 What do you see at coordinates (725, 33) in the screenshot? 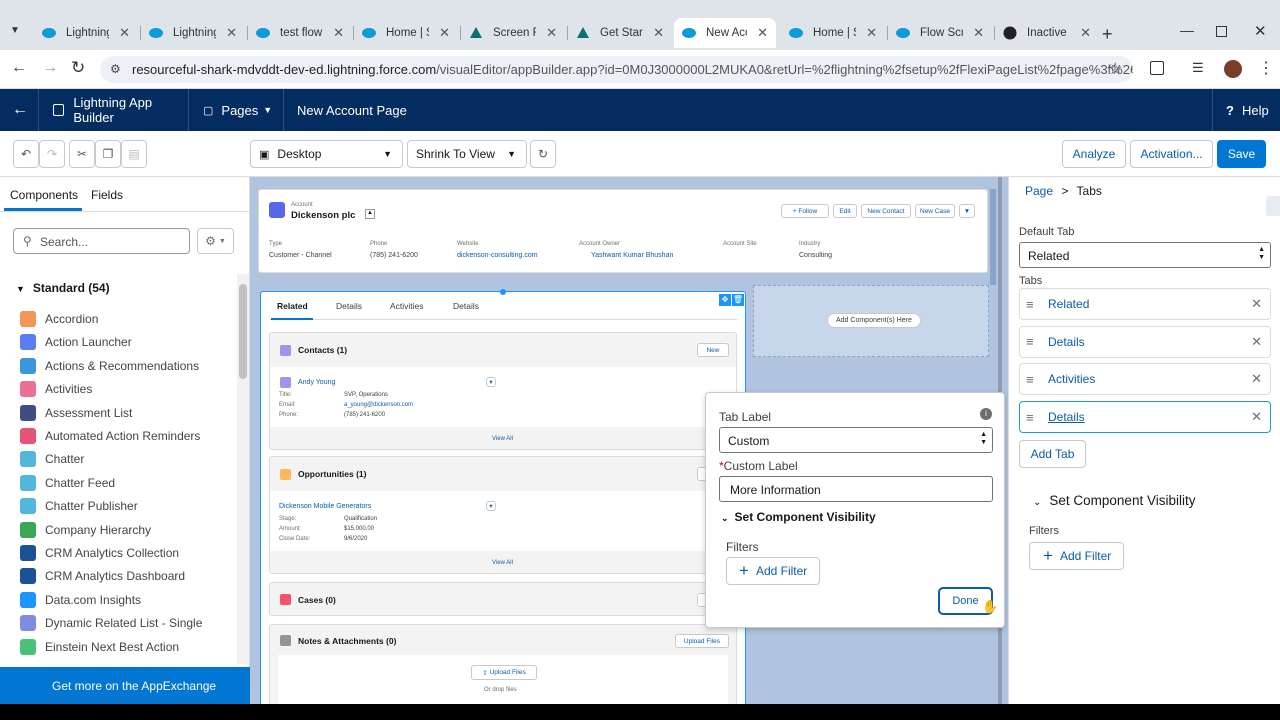
I see `browser-tab-active: New Accou ✕` at bounding box center [725, 33].